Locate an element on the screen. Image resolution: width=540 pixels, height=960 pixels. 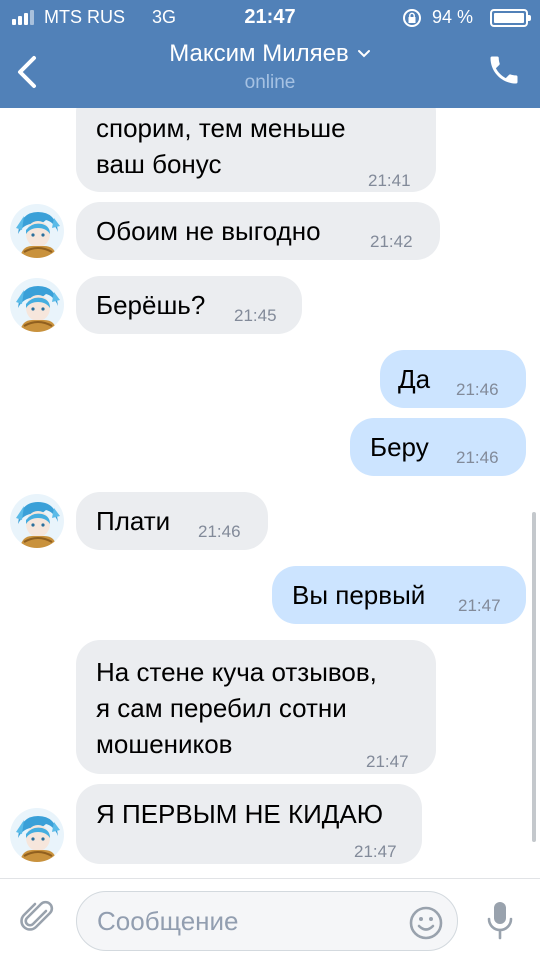
message-input: Сообщение is located at coordinates (267, 921).